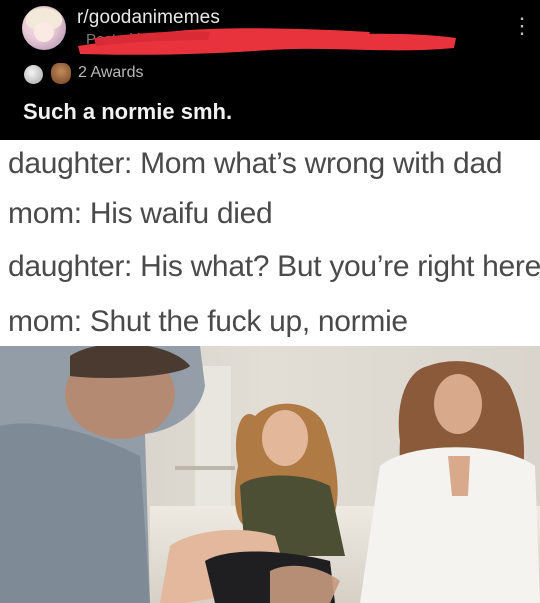 The height and width of the screenshot is (603, 540). What do you see at coordinates (127, 112) in the screenshot?
I see `post-title: Such a normie smh.` at bounding box center [127, 112].